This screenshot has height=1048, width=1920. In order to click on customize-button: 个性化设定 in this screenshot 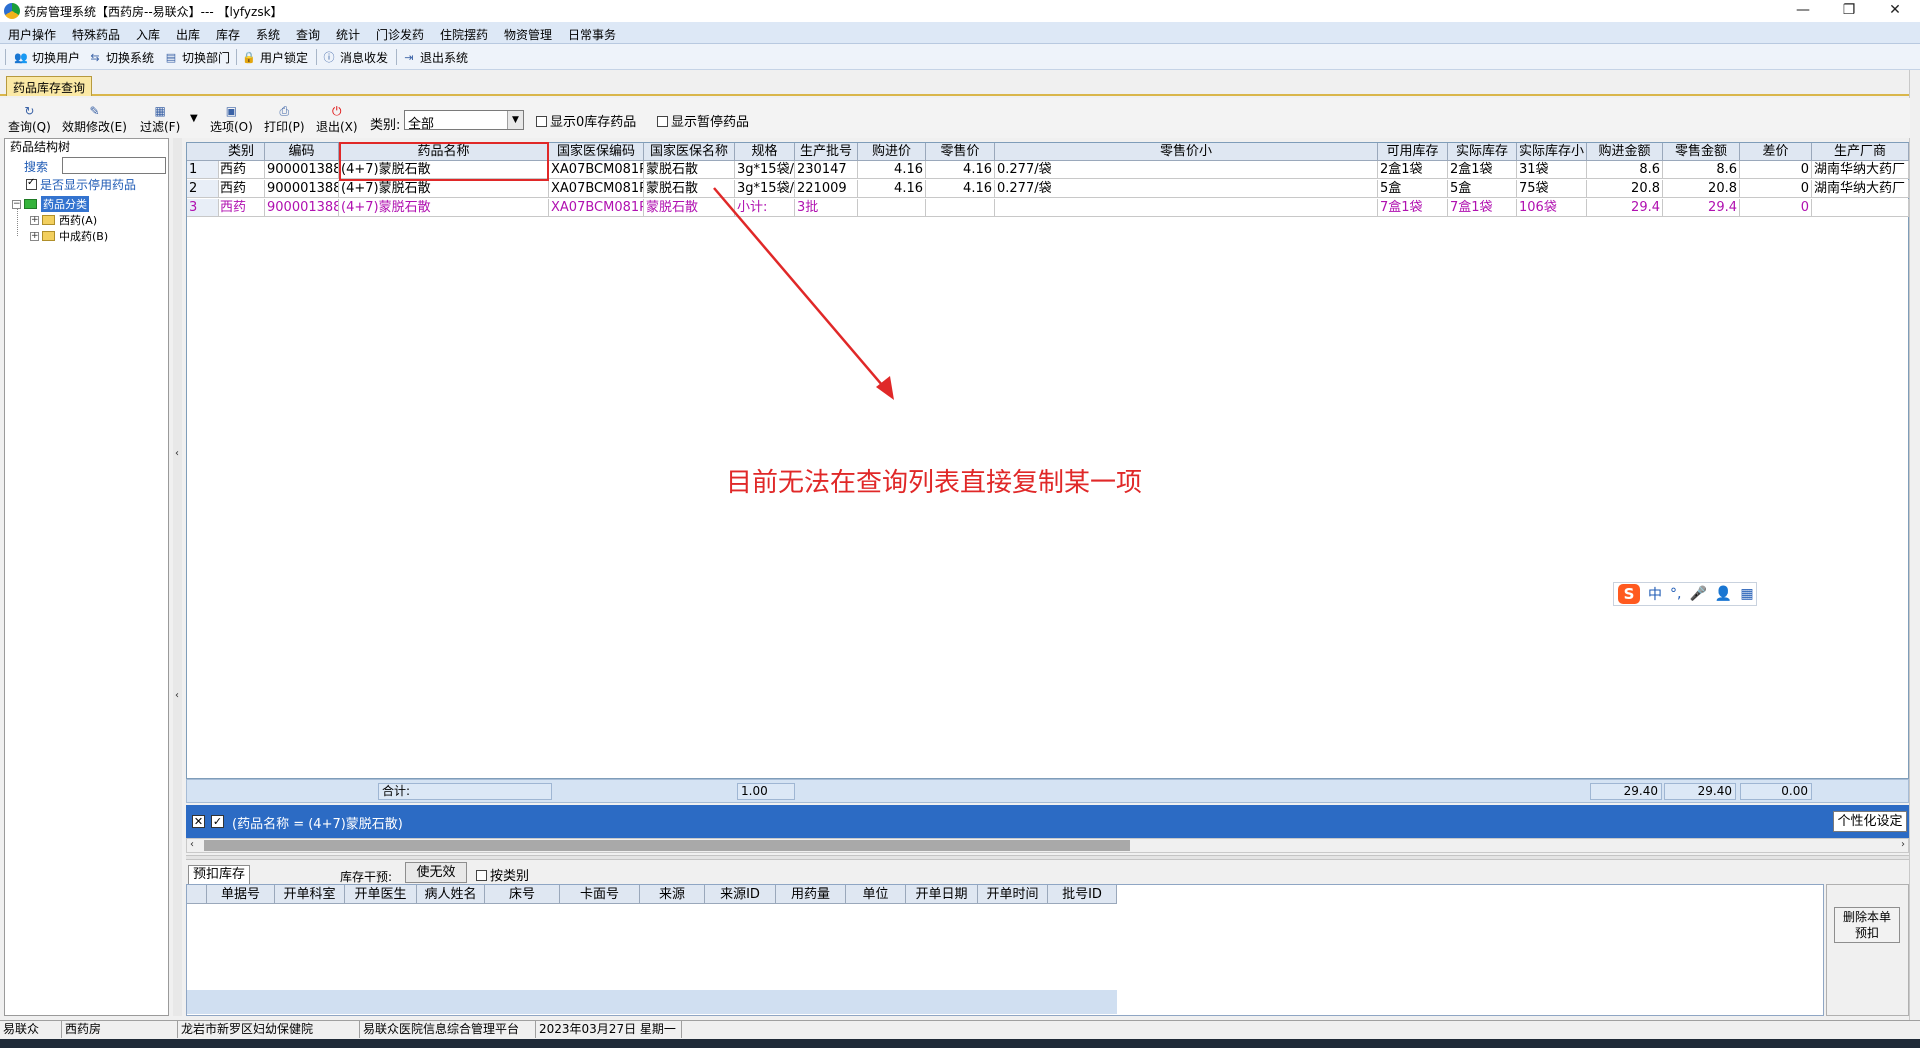, I will do `click(1870, 821)`.